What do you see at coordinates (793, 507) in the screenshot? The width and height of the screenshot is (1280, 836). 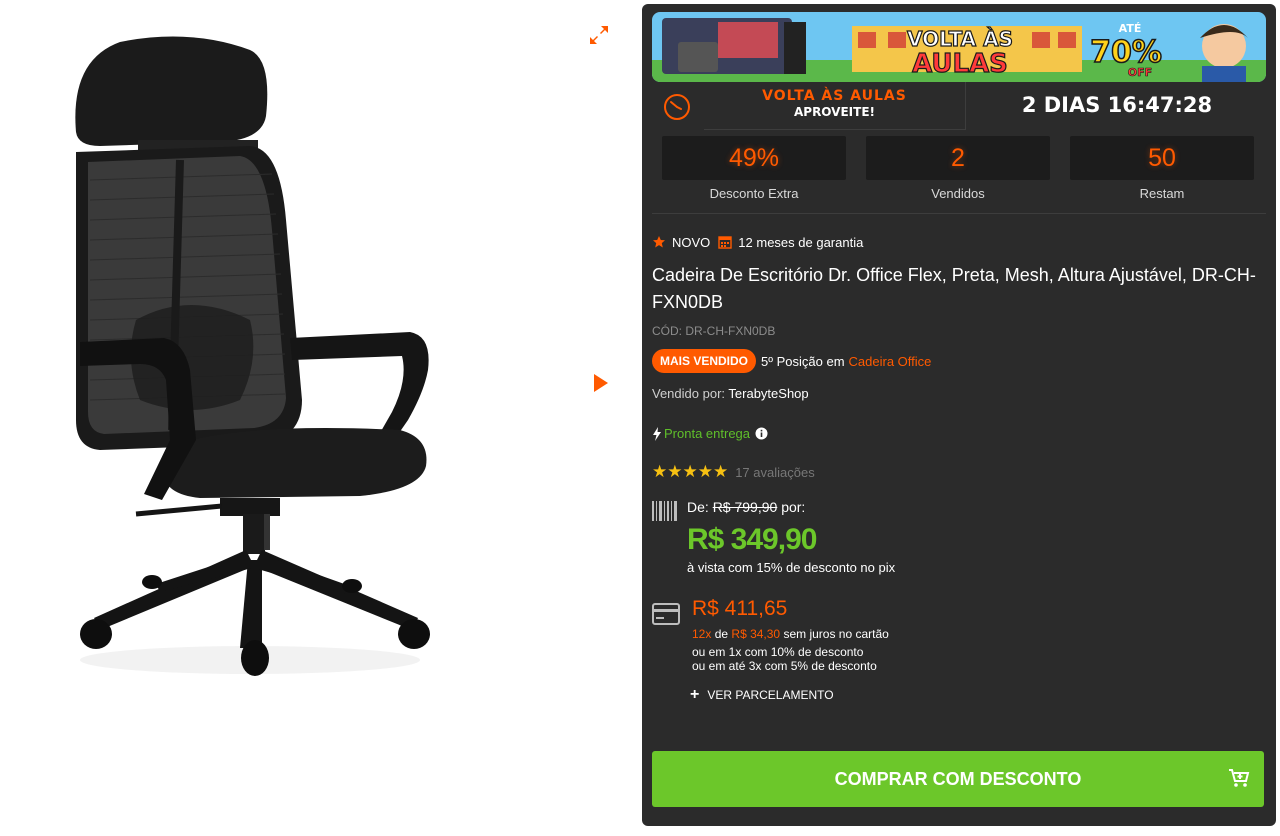 I see `for-label: por:` at bounding box center [793, 507].